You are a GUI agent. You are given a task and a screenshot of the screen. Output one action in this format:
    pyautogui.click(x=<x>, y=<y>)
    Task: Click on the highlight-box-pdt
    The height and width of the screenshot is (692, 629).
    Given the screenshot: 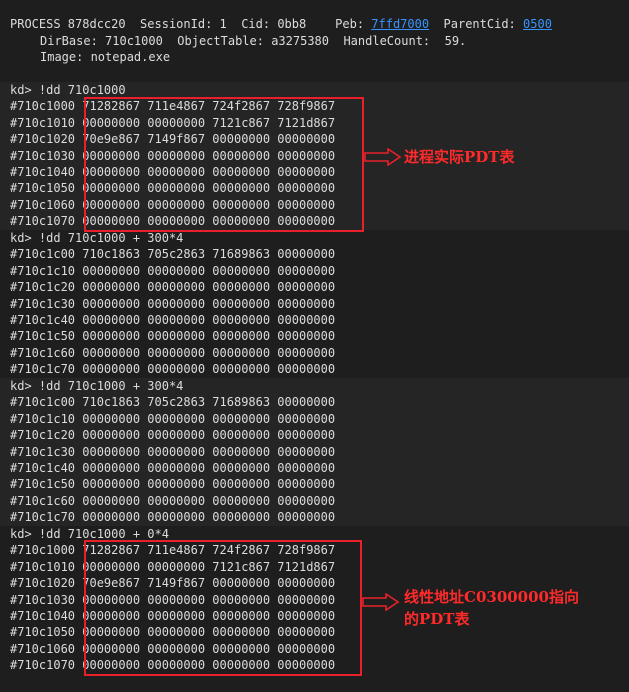 What is the action you would take?
    pyautogui.click(x=224, y=164)
    